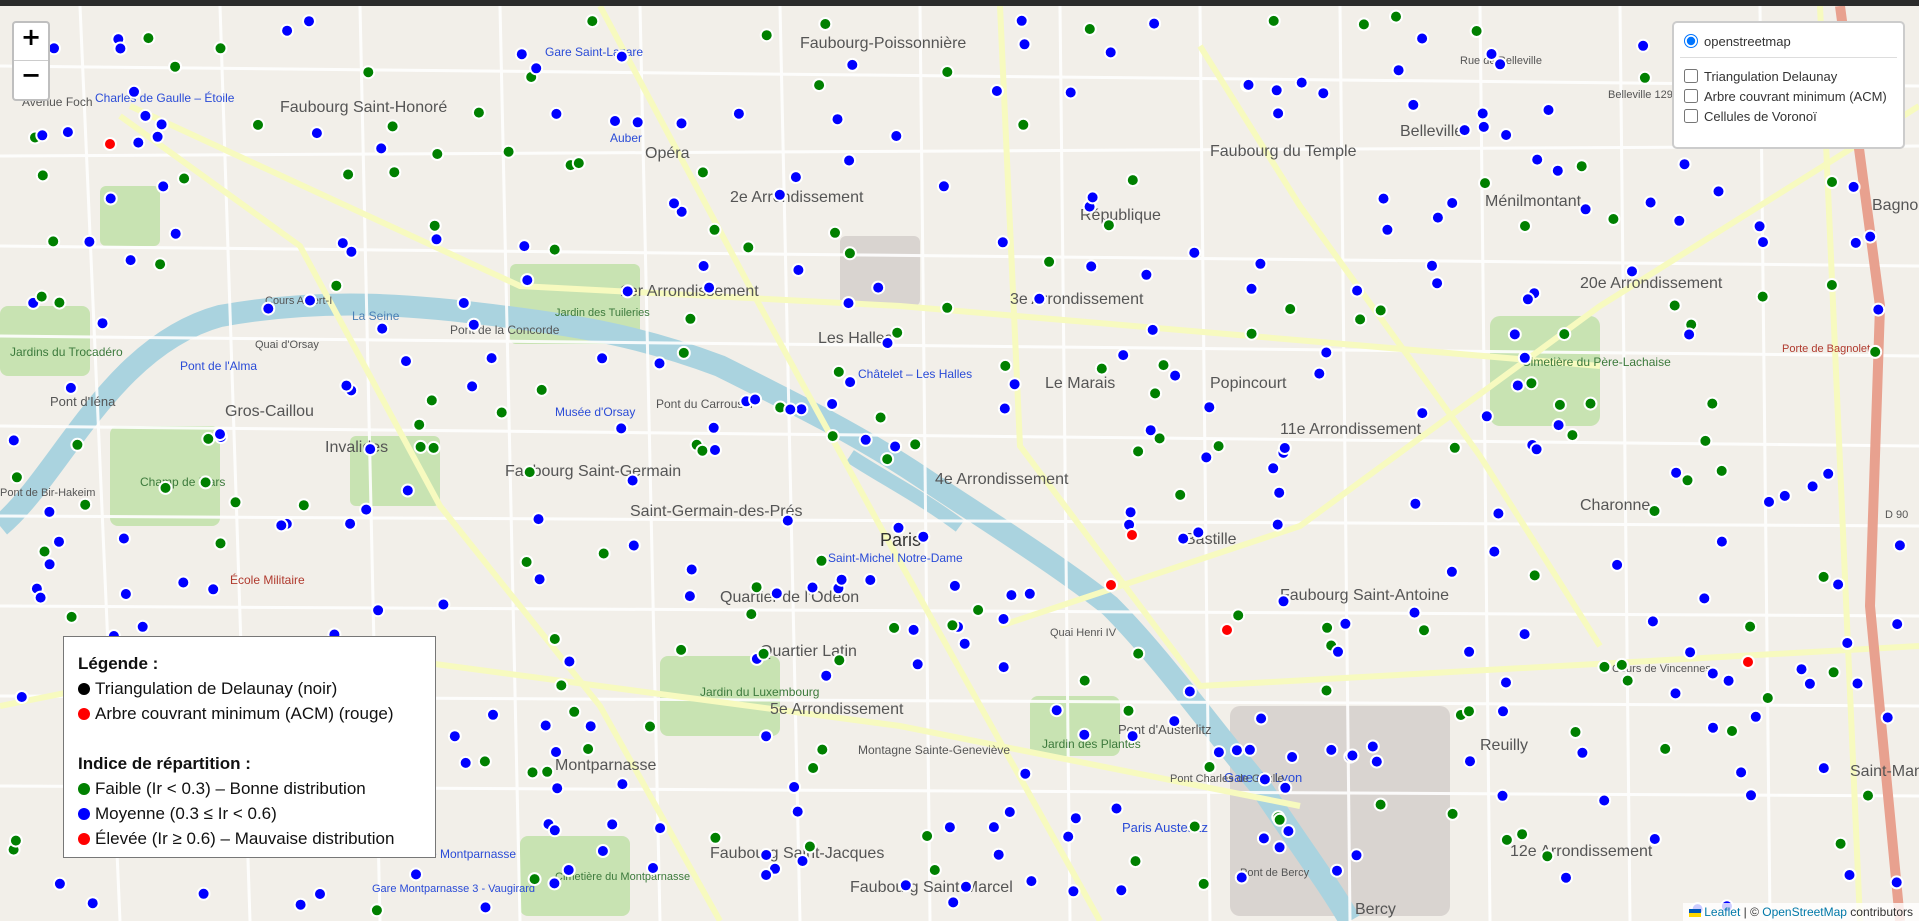  Describe the element at coordinates (1691, 96) in the screenshot. I see `overlay-acm-checkbox` at that location.